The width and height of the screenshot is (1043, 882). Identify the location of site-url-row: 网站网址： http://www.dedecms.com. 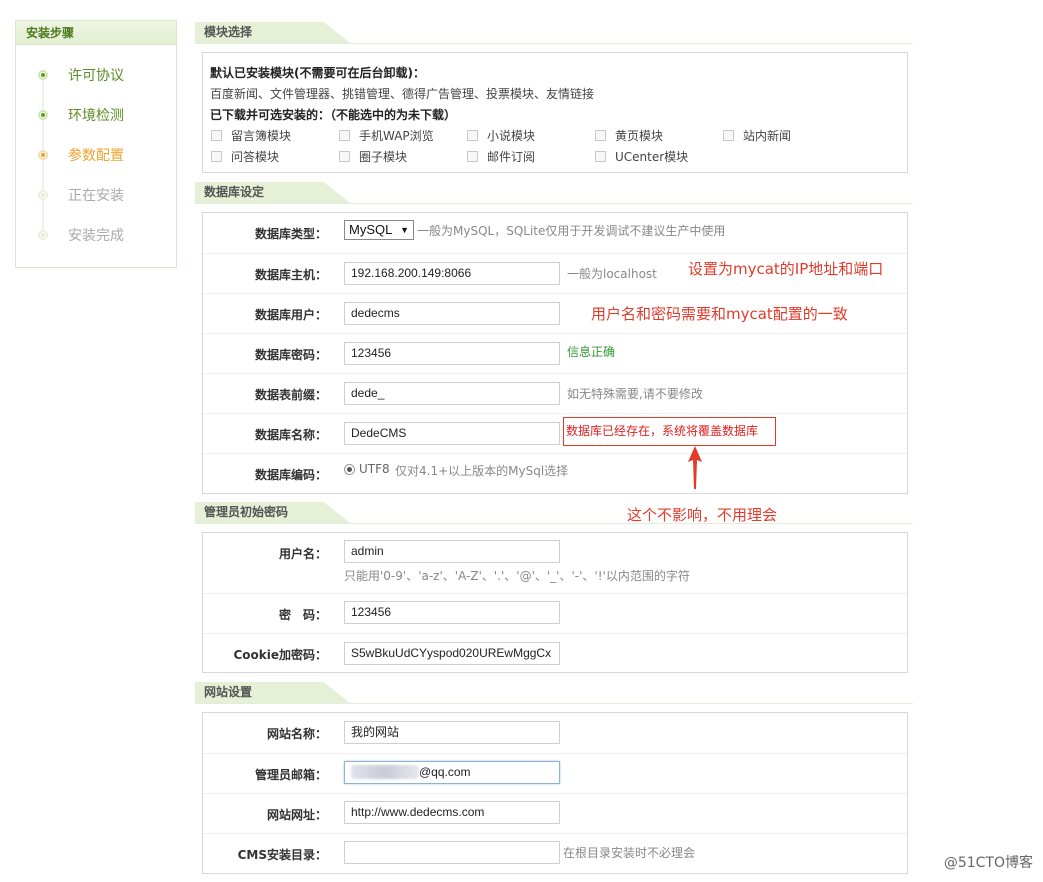
(555, 813).